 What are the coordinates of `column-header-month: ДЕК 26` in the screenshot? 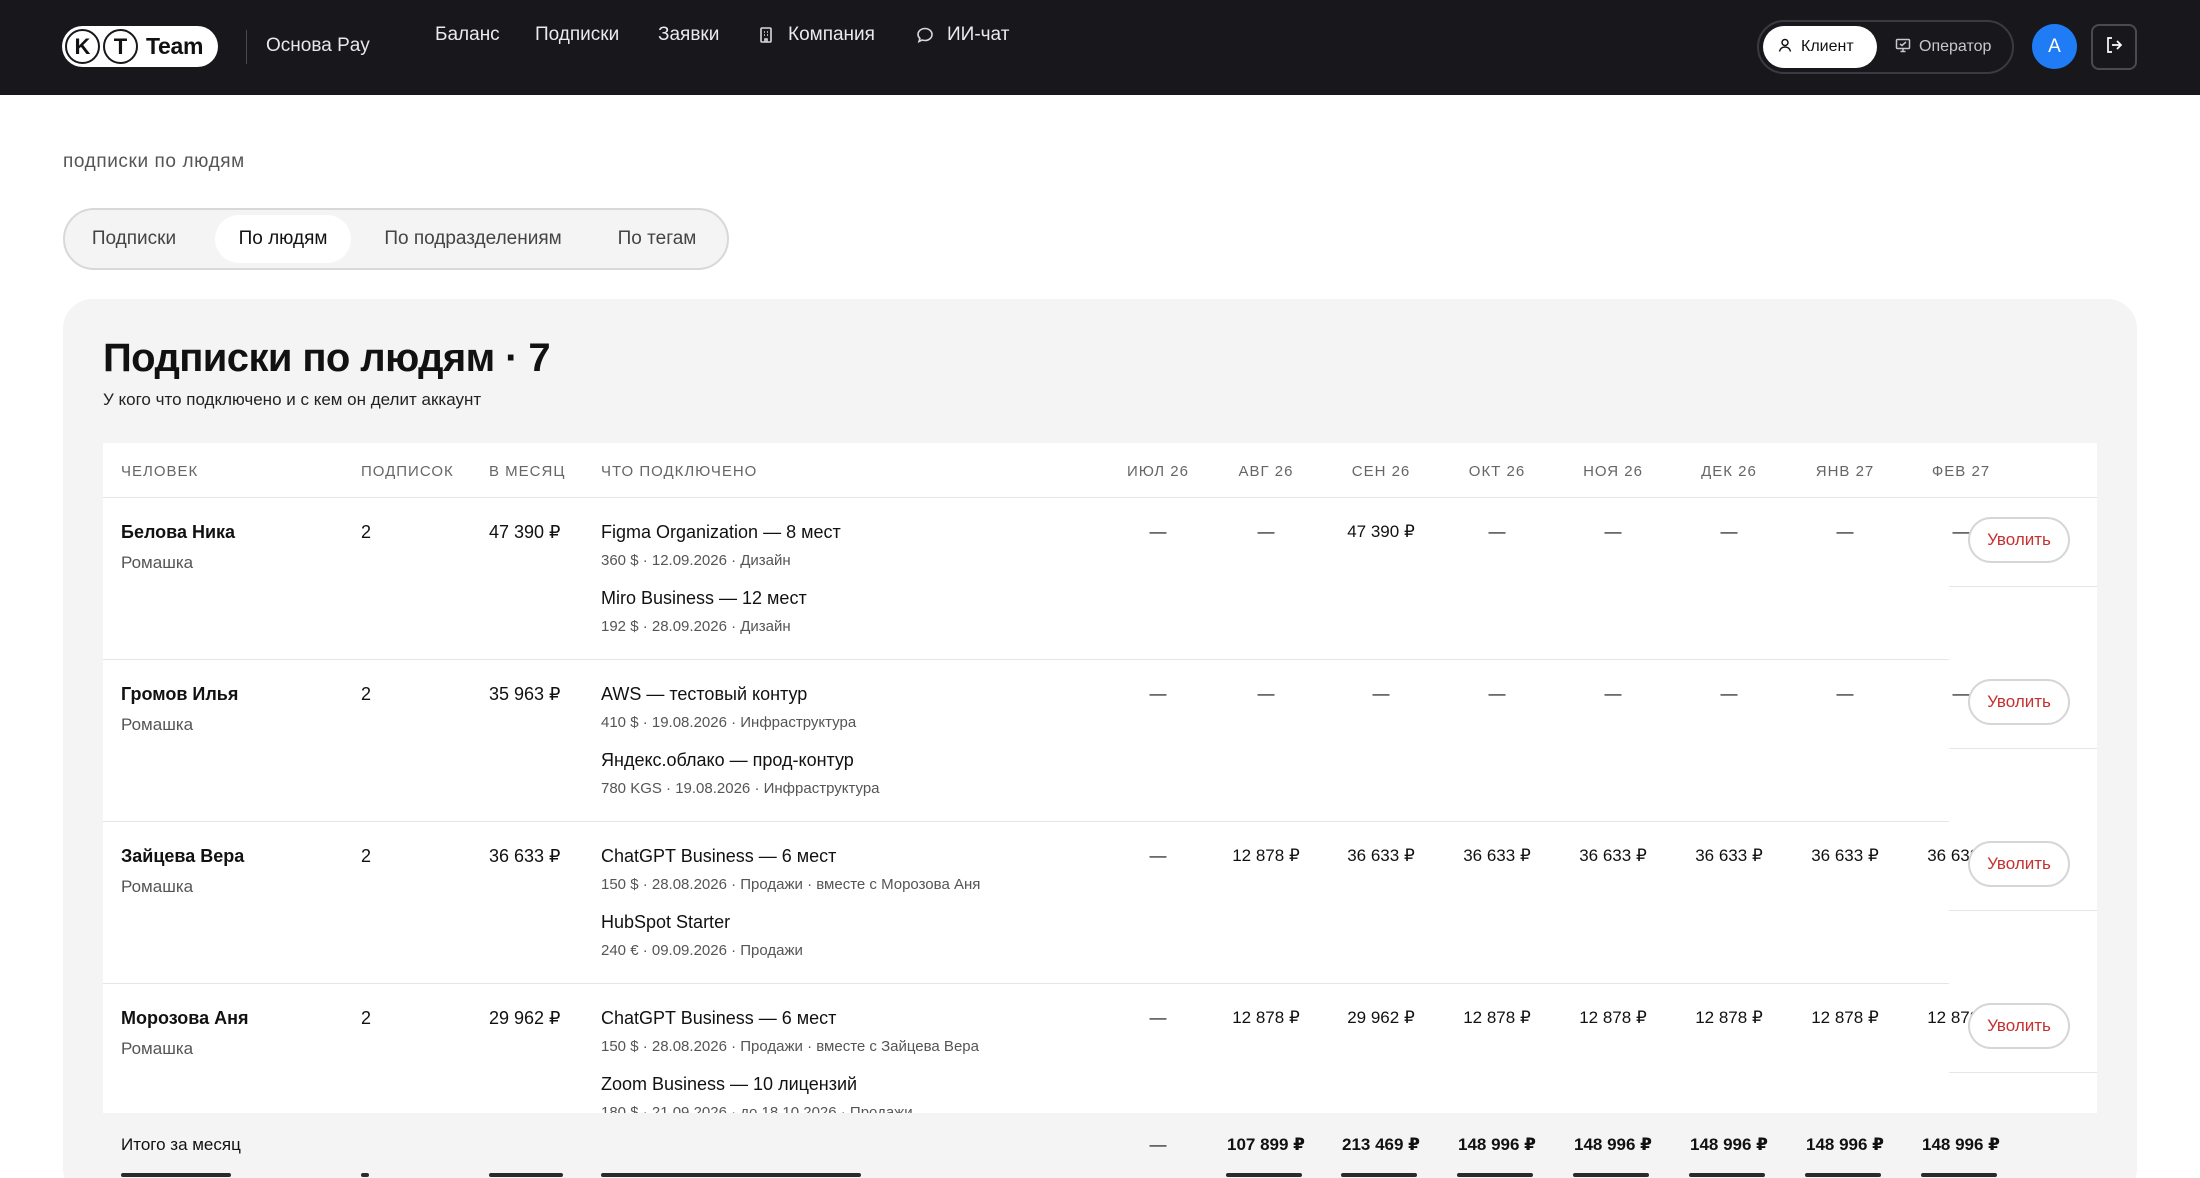 It's located at (1729, 471).